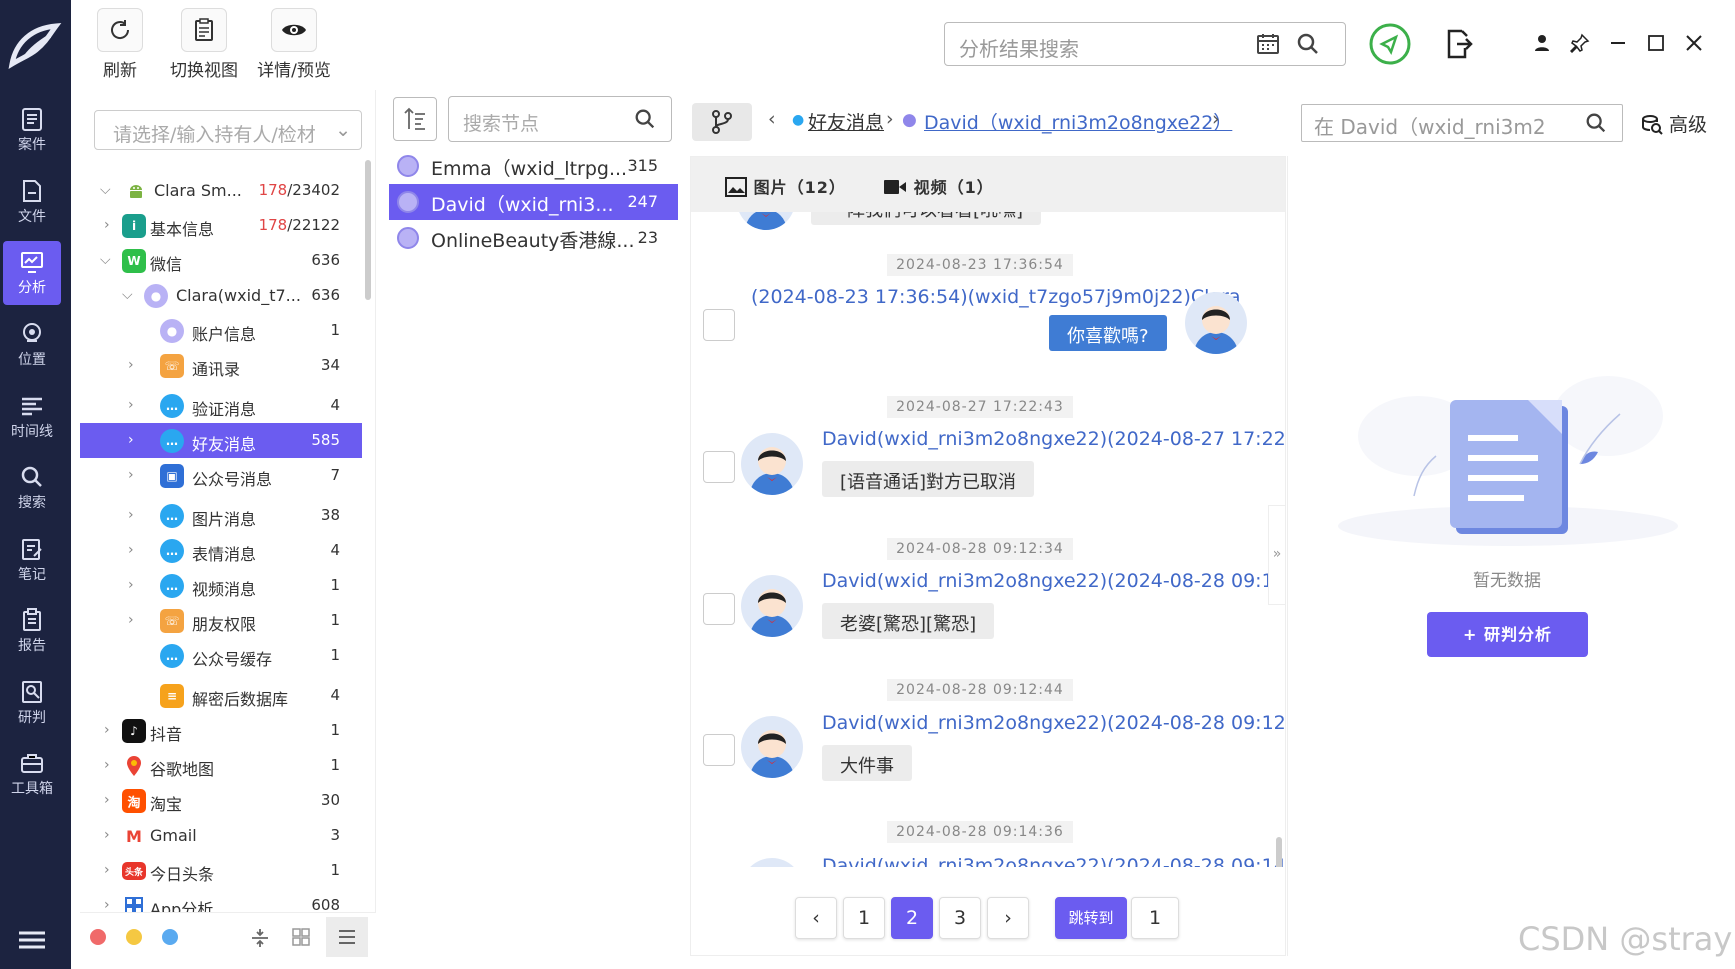 This screenshot has width=1735, height=969. What do you see at coordinates (221, 190) in the screenshot?
I see `tree-item-device: ⌵ Clara Sm... 178/23402` at bounding box center [221, 190].